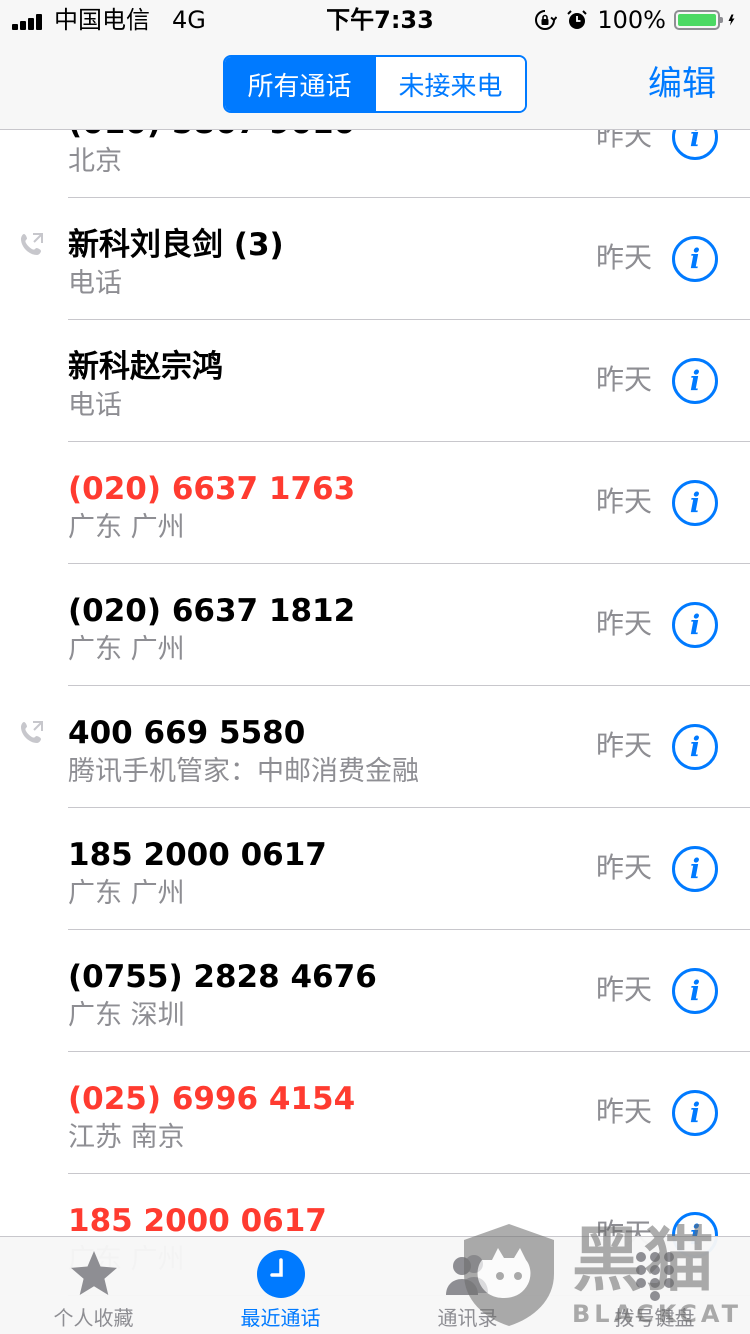 Image resolution: width=750 pixels, height=1334 pixels. What do you see at coordinates (222, 977) in the screenshot?
I see `caller-name: (0755) 2828 4676` at bounding box center [222, 977].